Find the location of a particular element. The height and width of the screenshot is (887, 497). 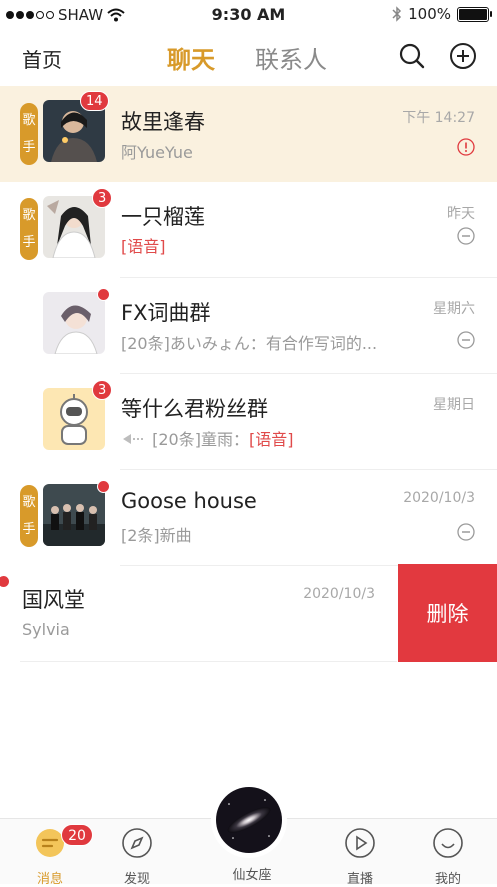

play-icon is located at coordinates (360, 843).